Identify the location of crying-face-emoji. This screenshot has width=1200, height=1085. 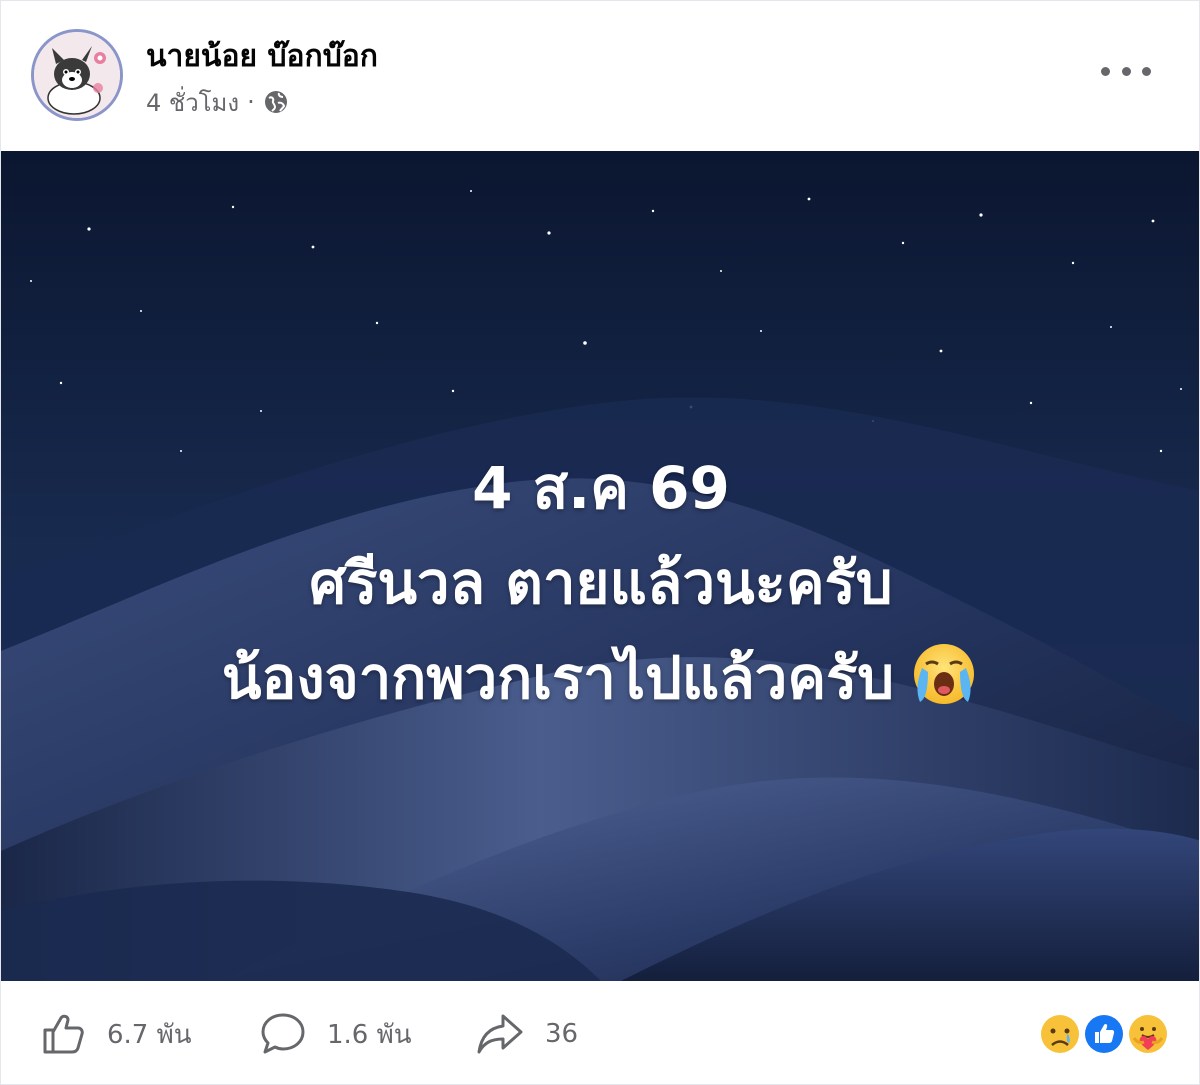
(944, 674).